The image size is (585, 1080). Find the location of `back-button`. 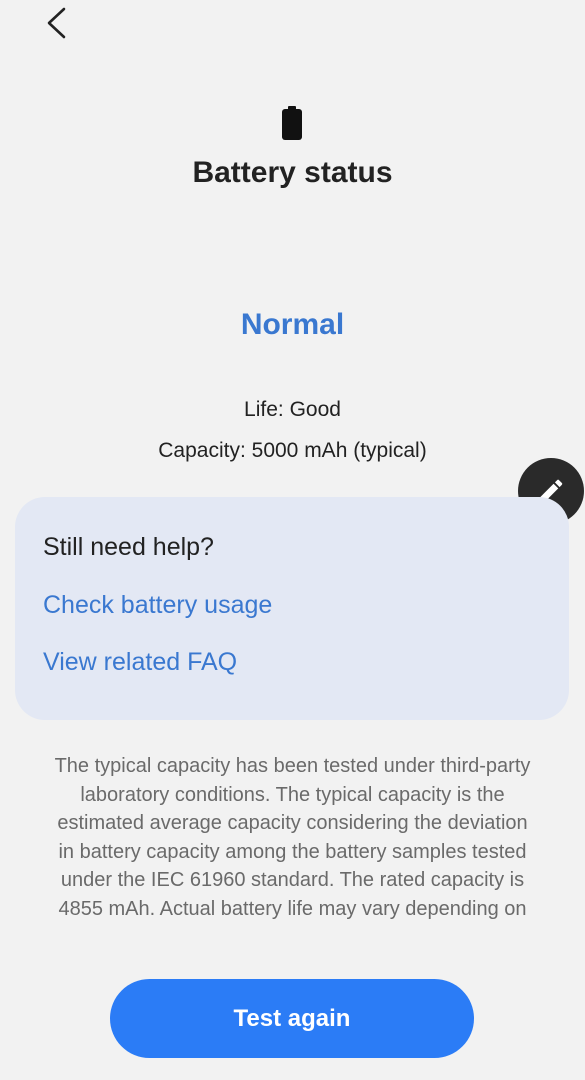

back-button is located at coordinates (56, 23).